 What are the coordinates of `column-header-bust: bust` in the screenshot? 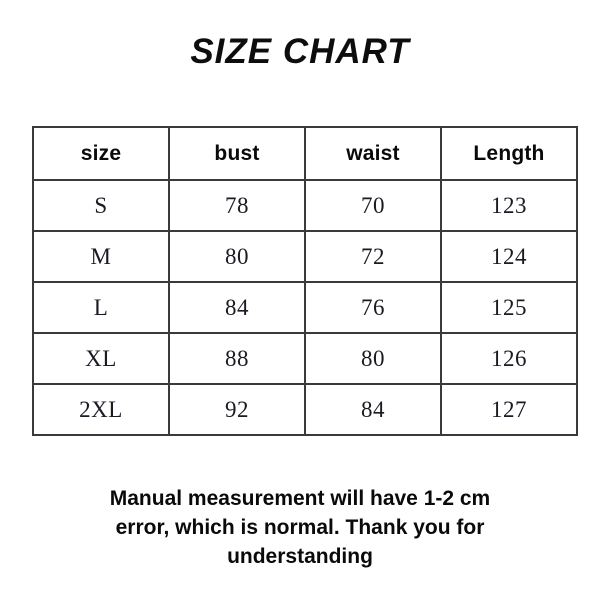 It's located at (237, 153).